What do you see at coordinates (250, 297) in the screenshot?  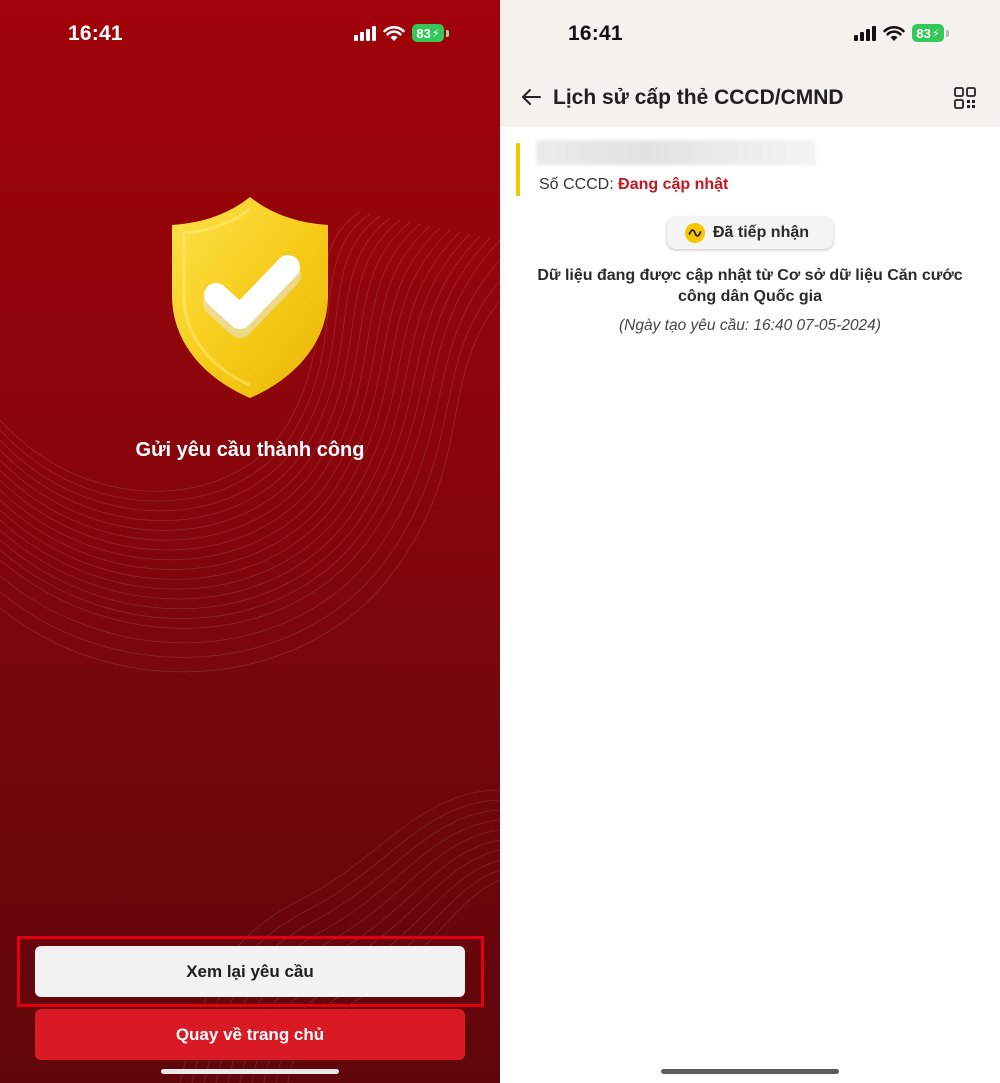 I see `shield-check-icon` at bounding box center [250, 297].